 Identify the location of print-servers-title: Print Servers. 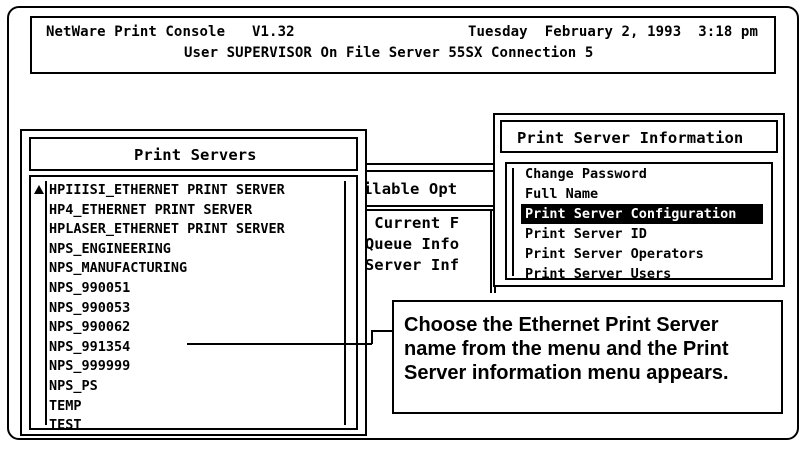
(195, 155).